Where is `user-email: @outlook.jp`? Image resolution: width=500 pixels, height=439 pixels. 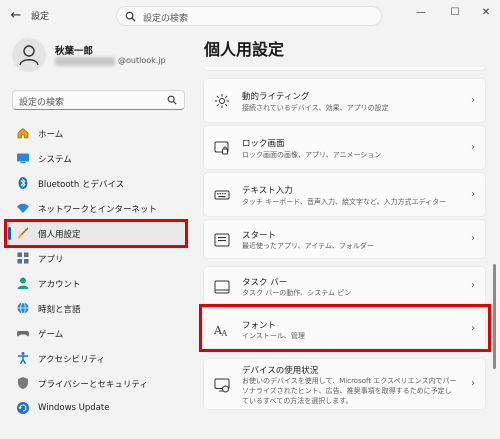
user-email: @outlook.jp is located at coordinates (142, 60).